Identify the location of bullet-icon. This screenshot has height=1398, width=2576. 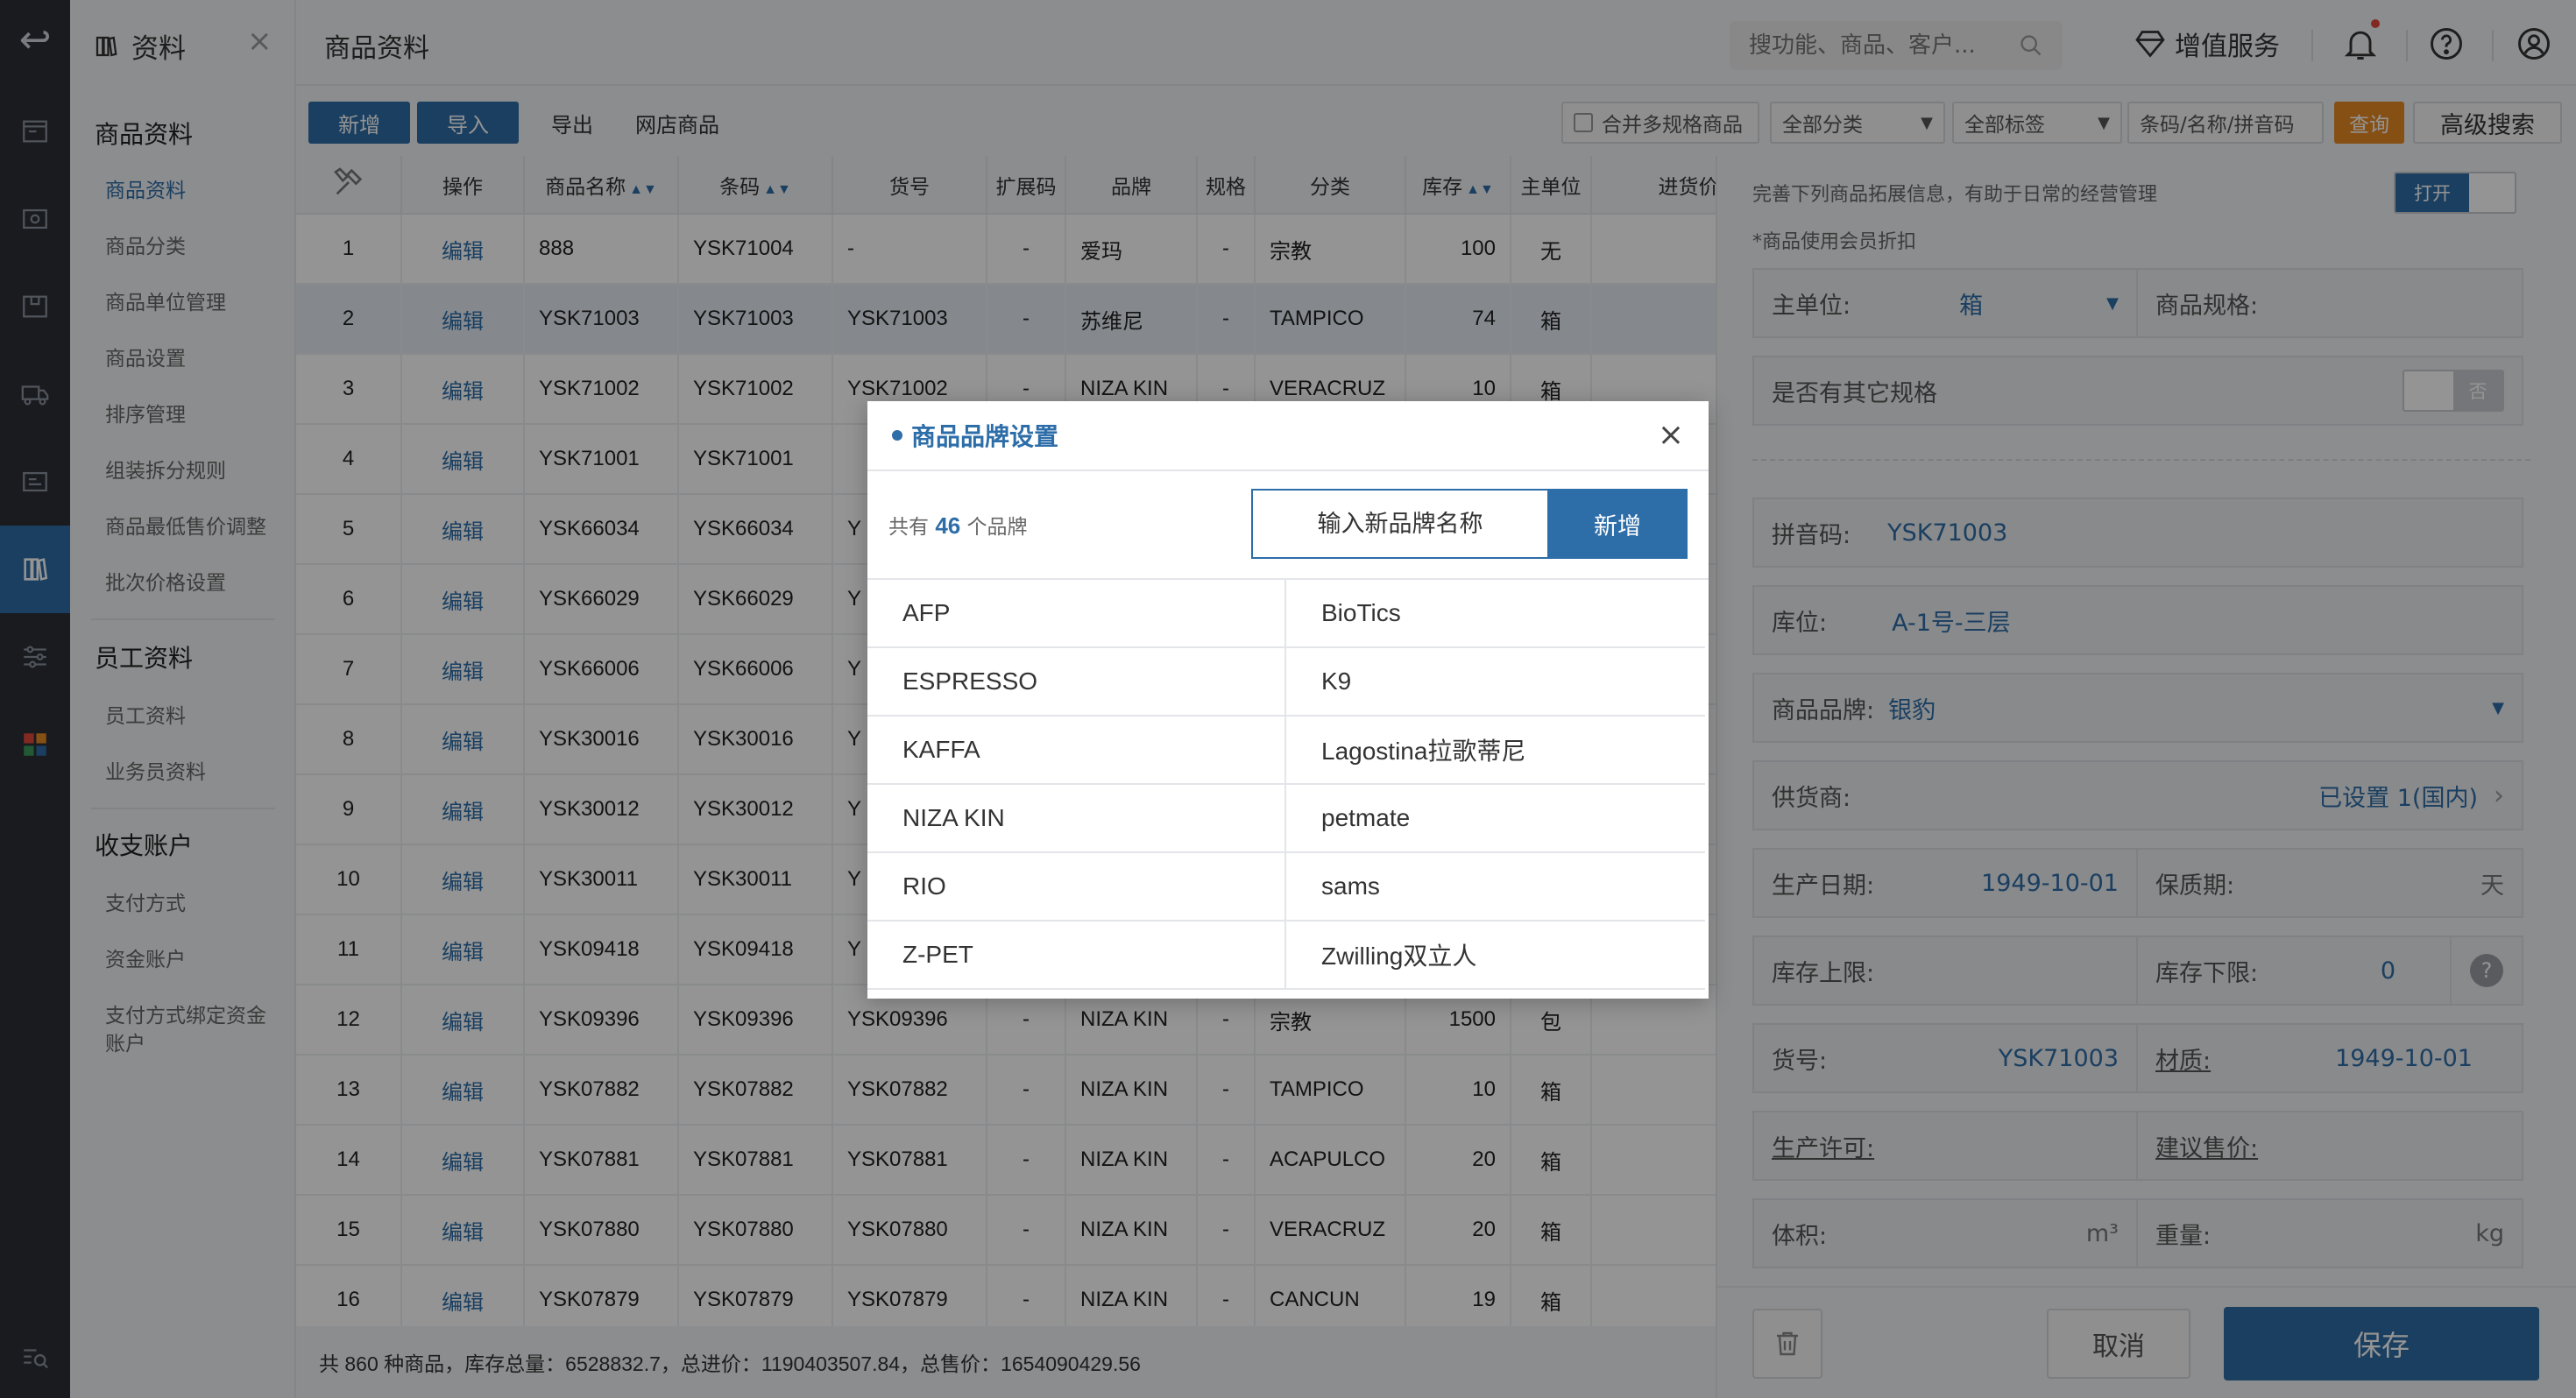
(897, 435).